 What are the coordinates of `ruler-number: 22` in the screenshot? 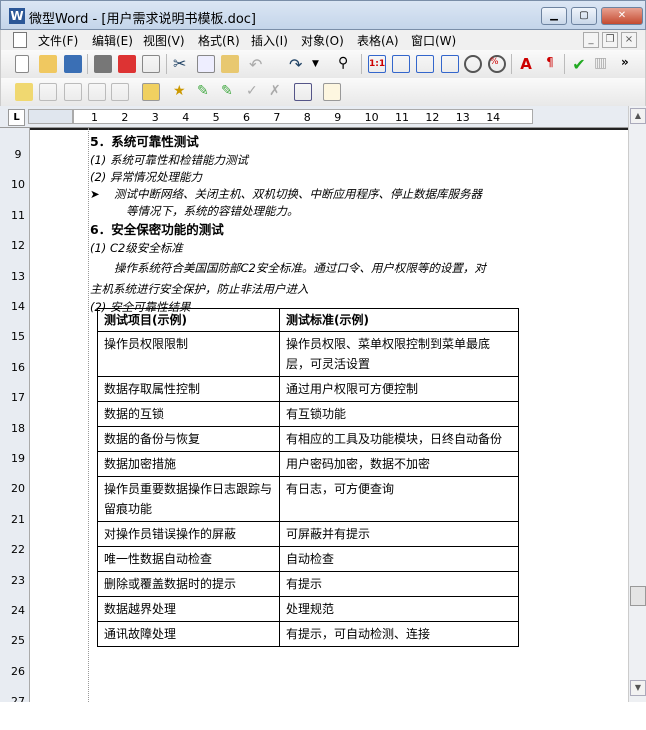 It's located at (18, 550).